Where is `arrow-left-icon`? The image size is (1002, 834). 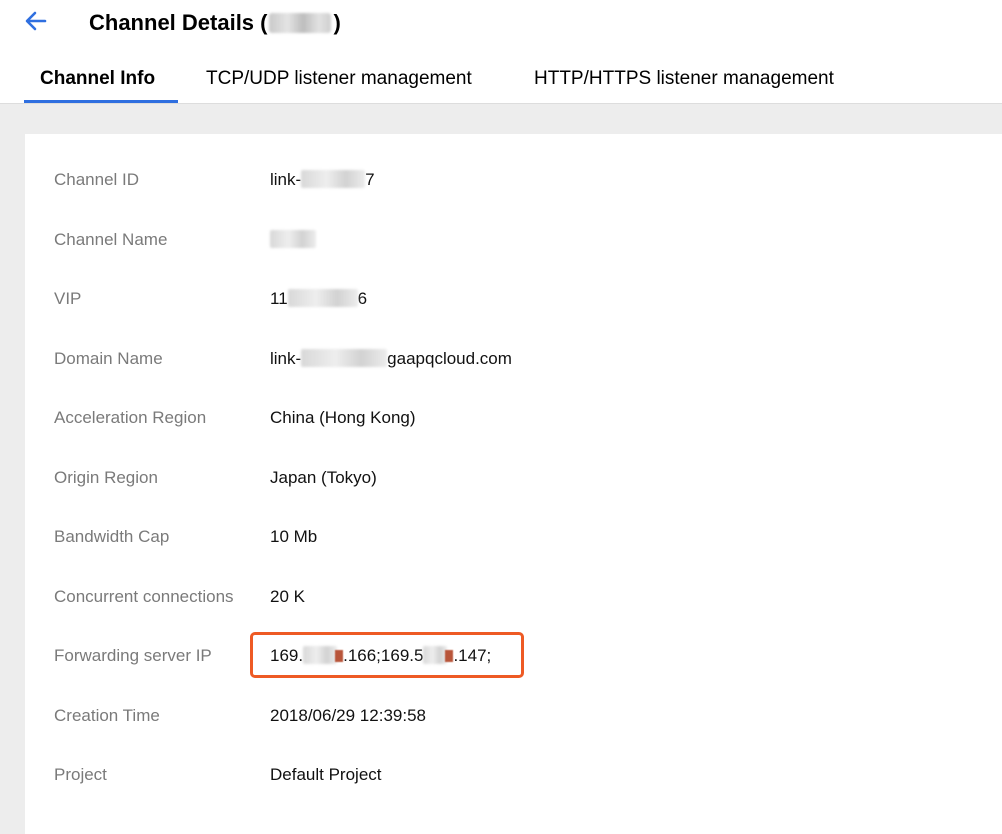 arrow-left-icon is located at coordinates (36, 21).